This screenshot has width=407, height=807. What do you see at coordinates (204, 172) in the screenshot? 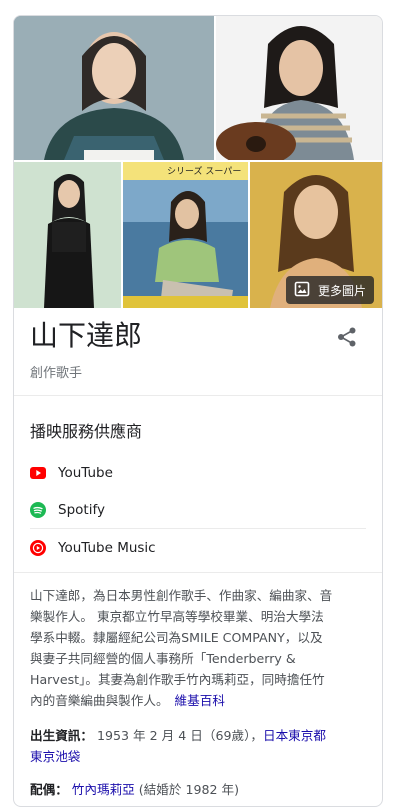
I see `photo-4-strip-text: シリーズ スーパー` at bounding box center [204, 172].